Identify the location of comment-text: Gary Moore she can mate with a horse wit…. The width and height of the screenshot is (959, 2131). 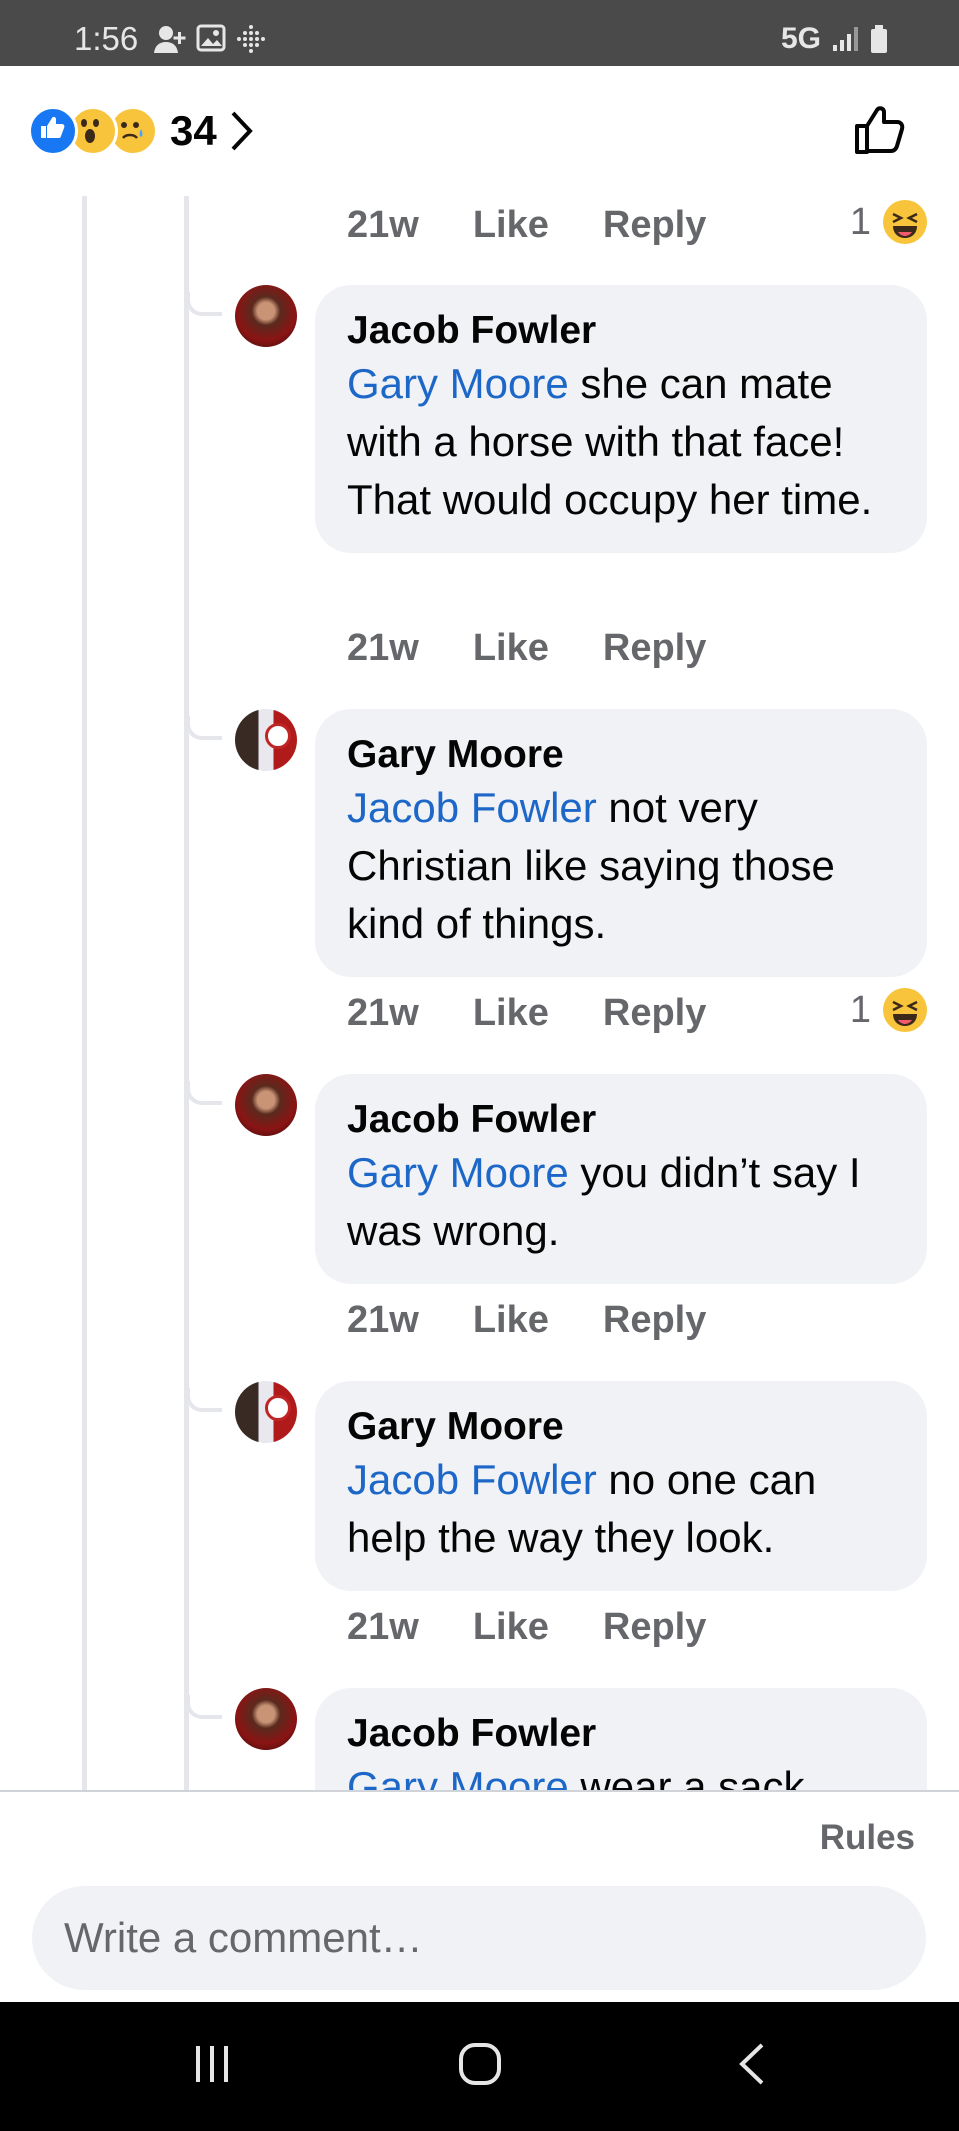
(621, 442).